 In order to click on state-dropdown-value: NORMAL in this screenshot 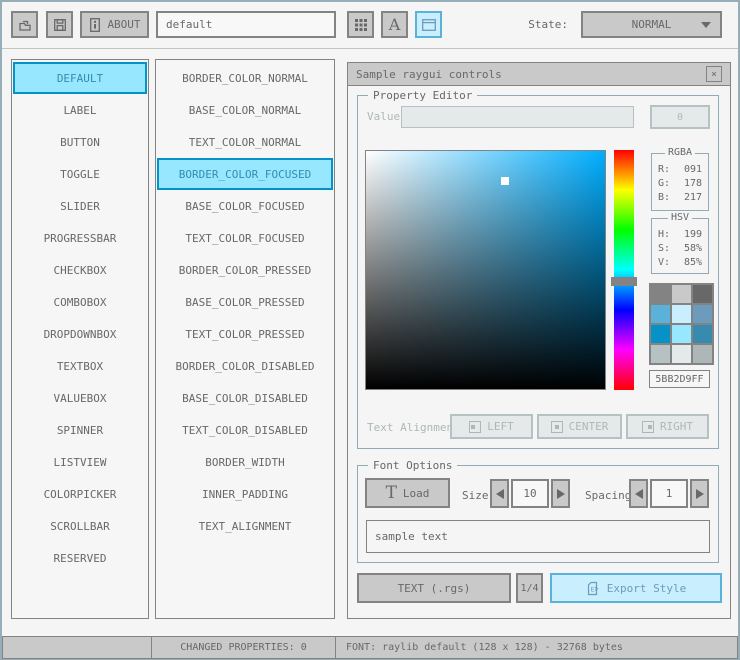, I will do `click(651, 24)`.